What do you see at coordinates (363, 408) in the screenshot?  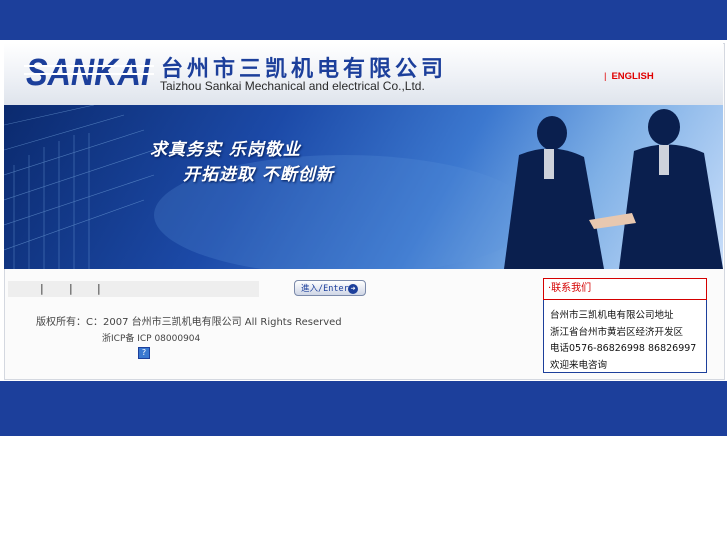 I see `bottom-band` at bounding box center [363, 408].